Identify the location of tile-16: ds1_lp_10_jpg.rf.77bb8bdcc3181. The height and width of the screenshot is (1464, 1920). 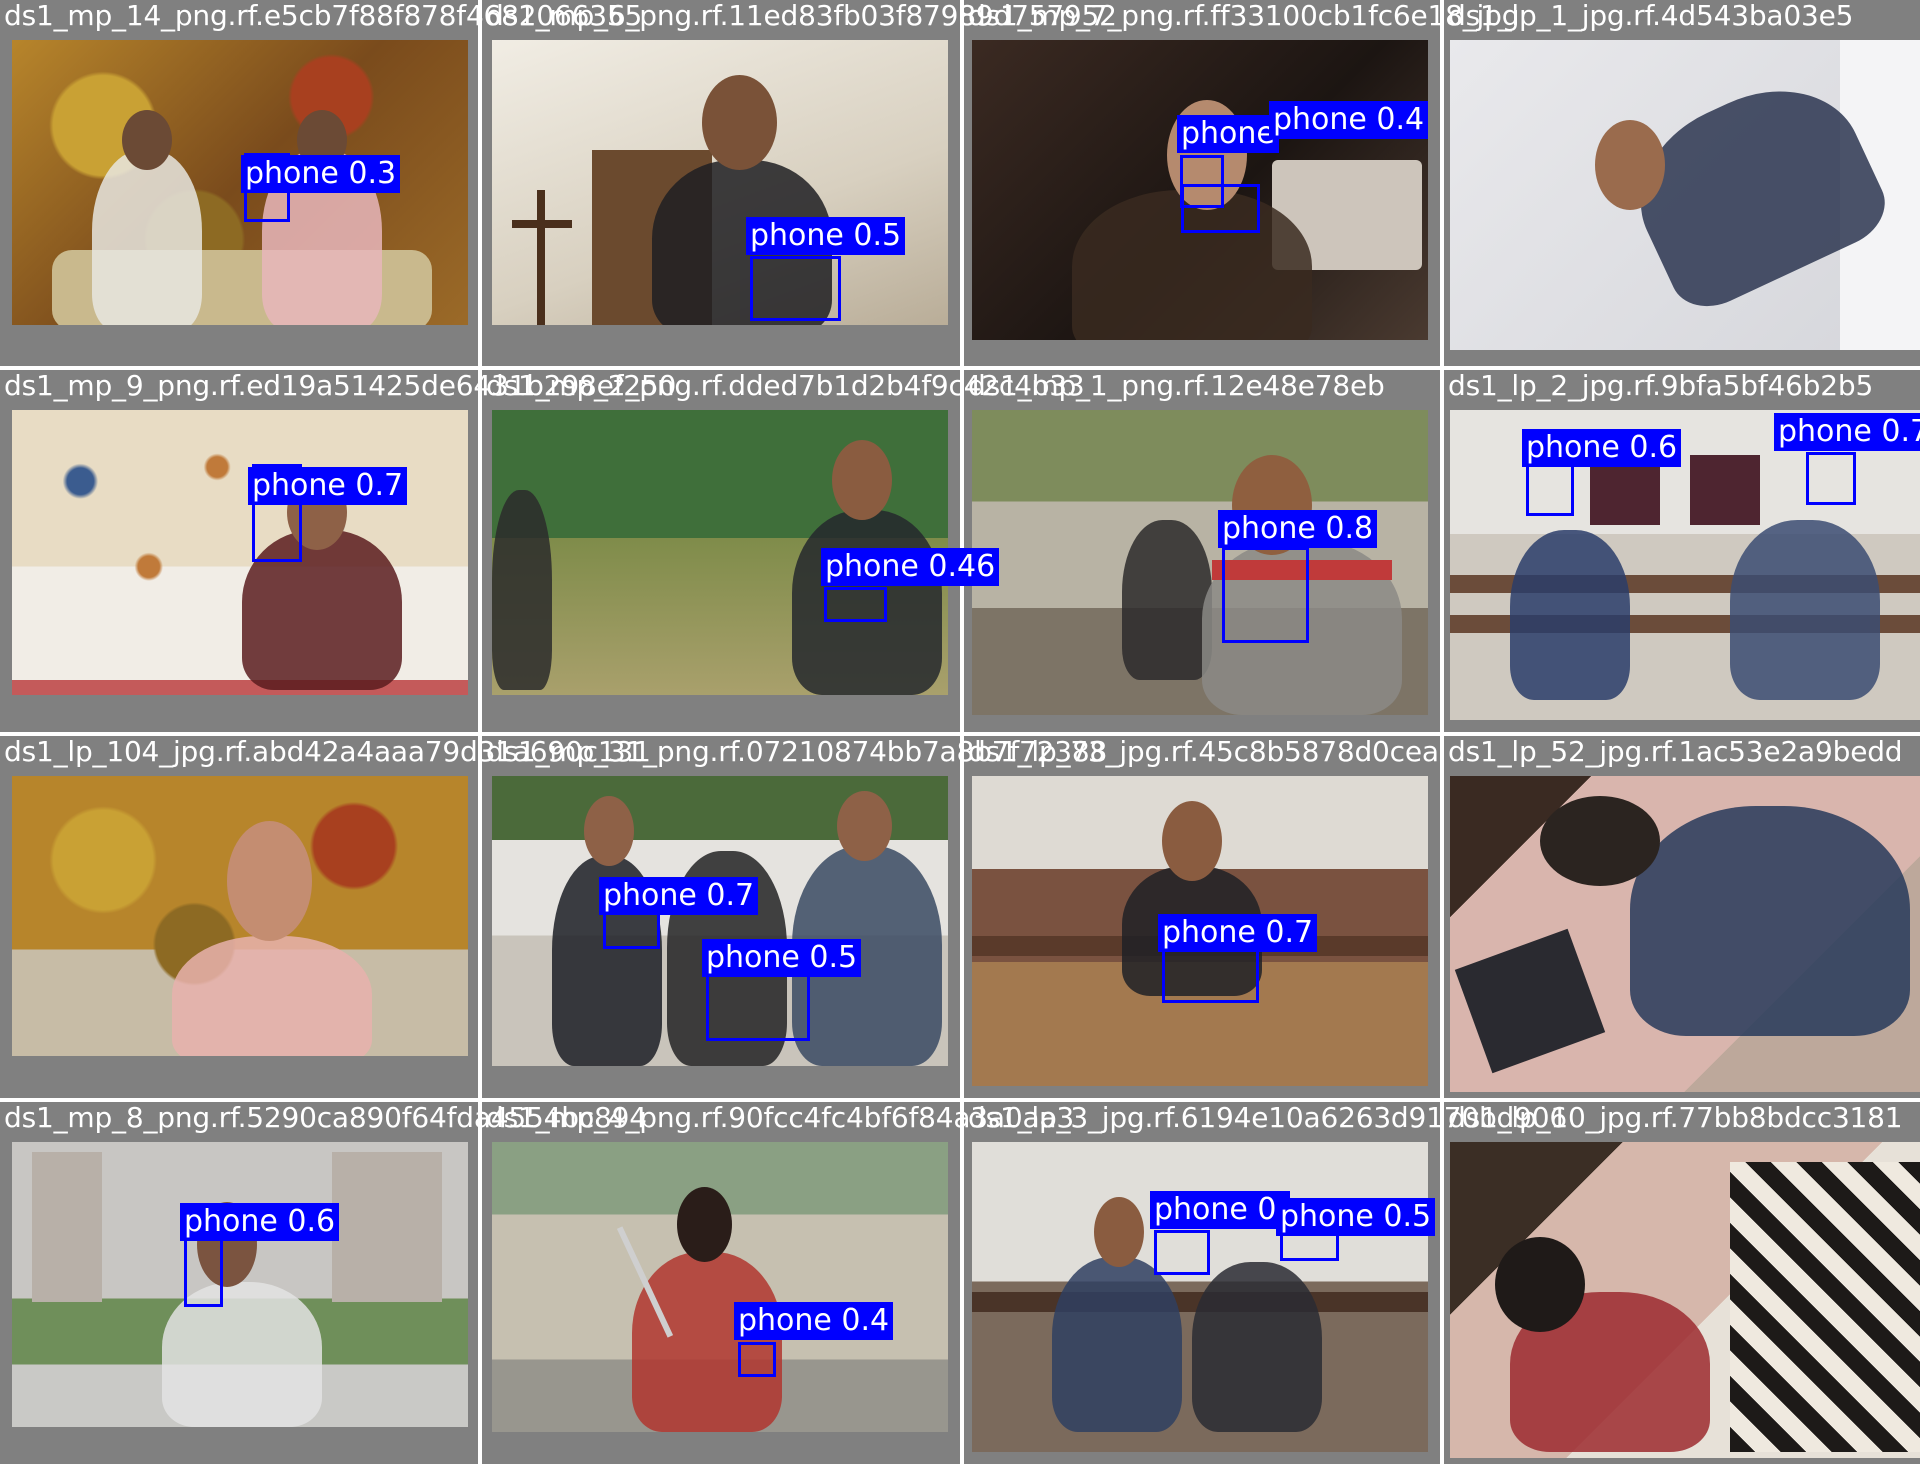
(1682, 1282).